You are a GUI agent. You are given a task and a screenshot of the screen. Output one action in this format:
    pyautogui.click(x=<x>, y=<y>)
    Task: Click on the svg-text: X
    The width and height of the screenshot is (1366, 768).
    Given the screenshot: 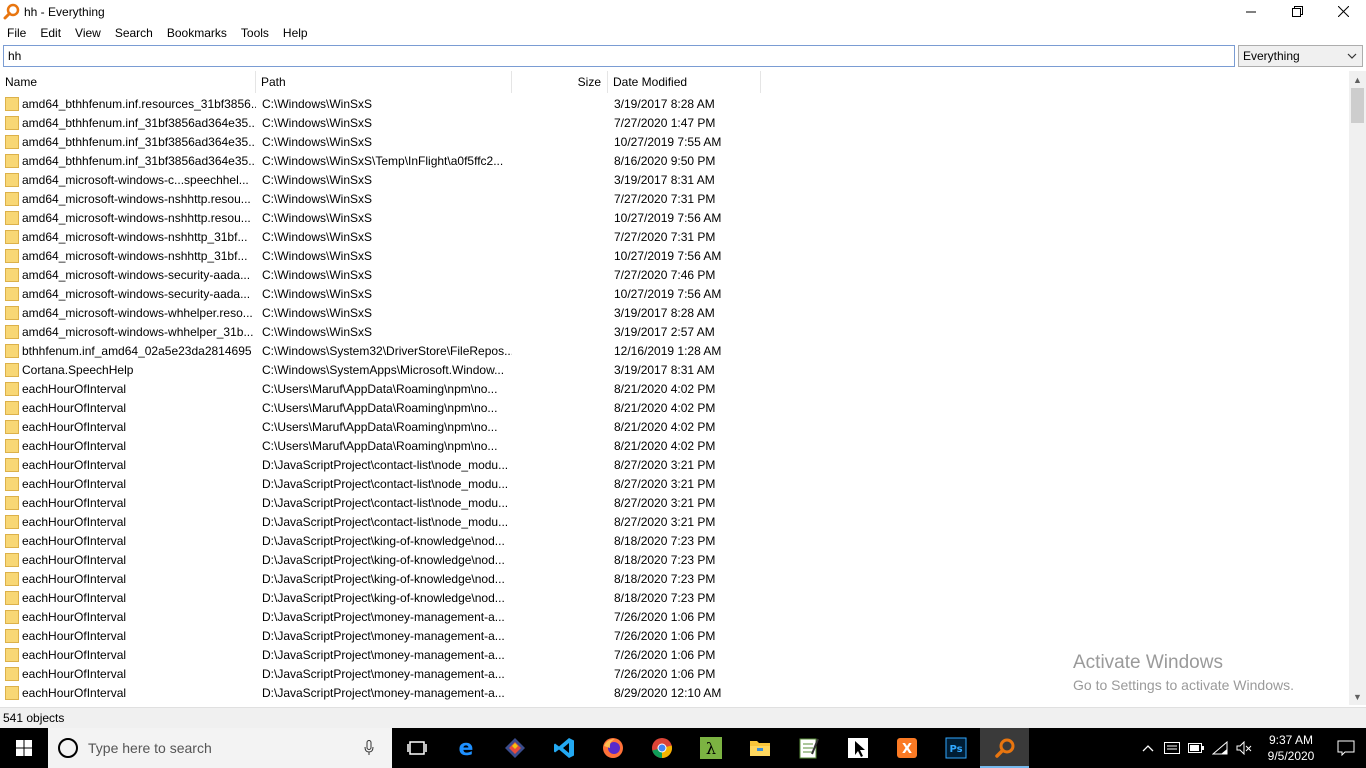 What is the action you would take?
    pyautogui.click(x=906, y=749)
    